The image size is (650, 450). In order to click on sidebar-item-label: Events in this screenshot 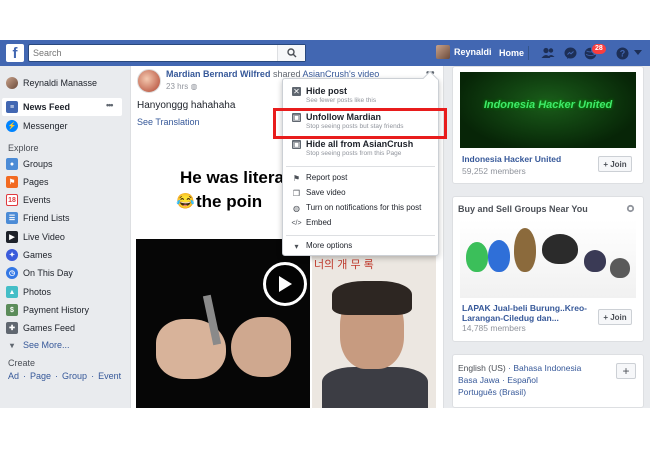, I will do `click(37, 200)`.